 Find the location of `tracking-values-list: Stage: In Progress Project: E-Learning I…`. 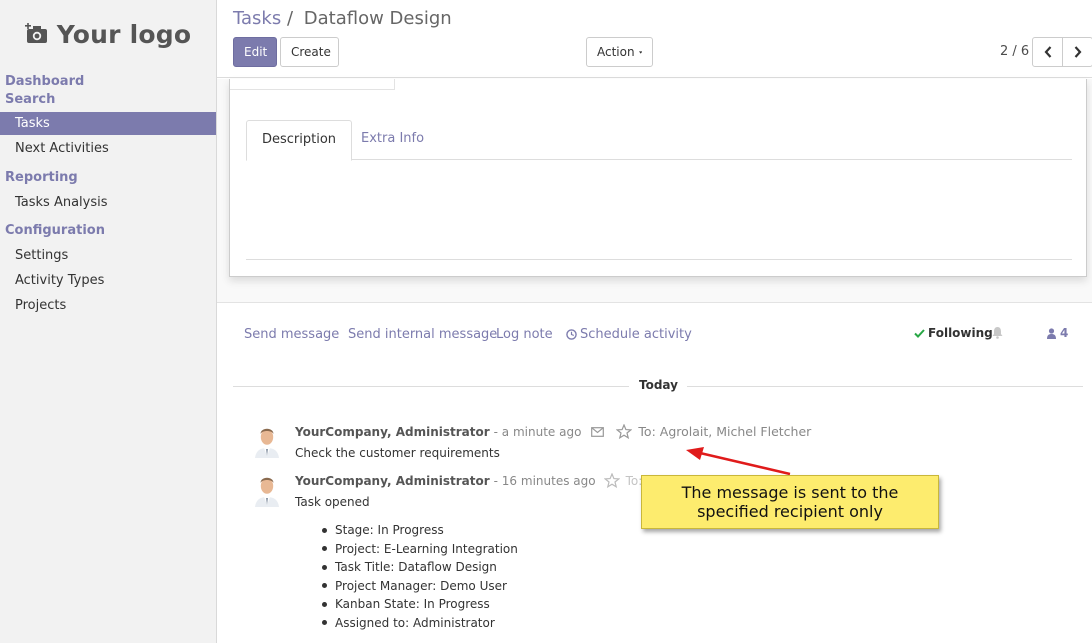

tracking-values-list: Stage: In Progress Project: E-Learning I… is located at coordinates (420, 576).